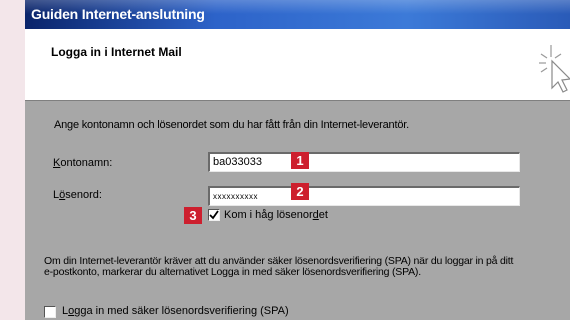 The width and height of the screenshot is (570, 320). Describe the element at coordinates (364, 162) in the screenshot. I see `account-name-input: ba033033` at that location.